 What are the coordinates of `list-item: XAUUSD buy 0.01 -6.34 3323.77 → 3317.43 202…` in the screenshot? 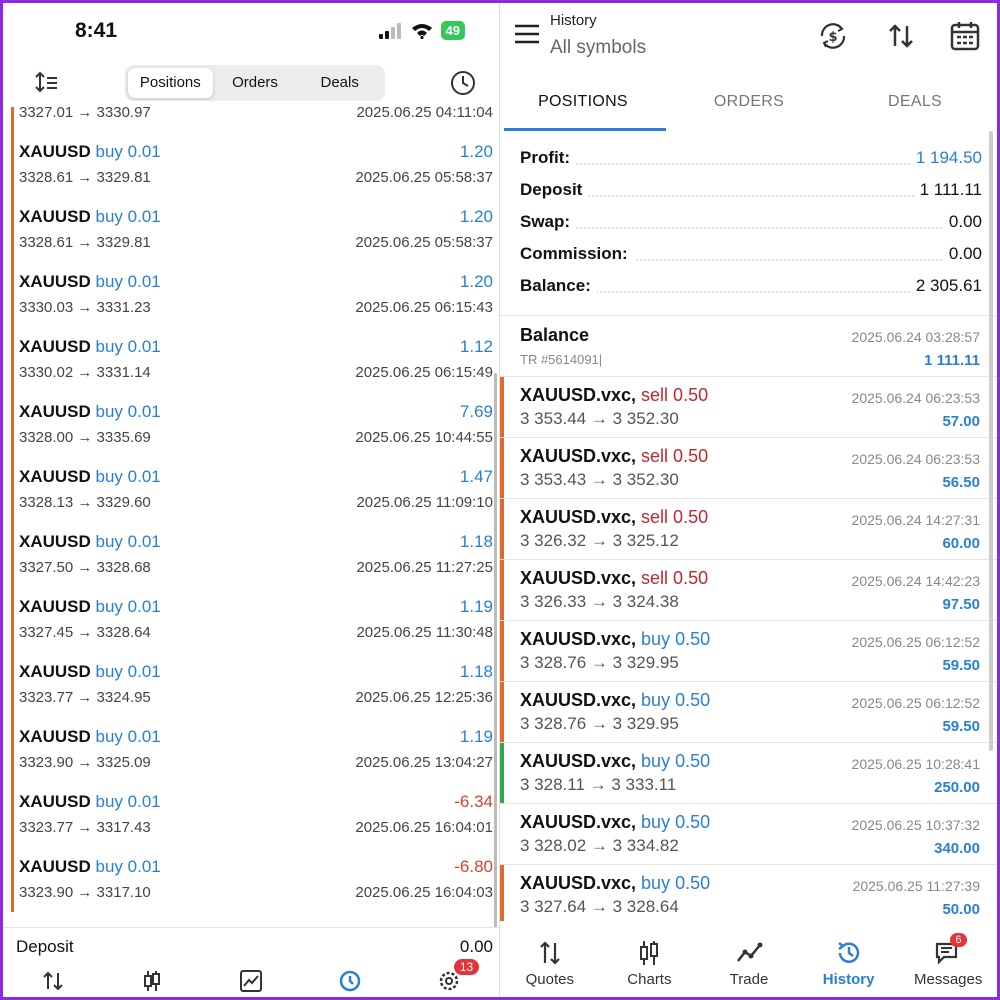 It's located at (253, 814).